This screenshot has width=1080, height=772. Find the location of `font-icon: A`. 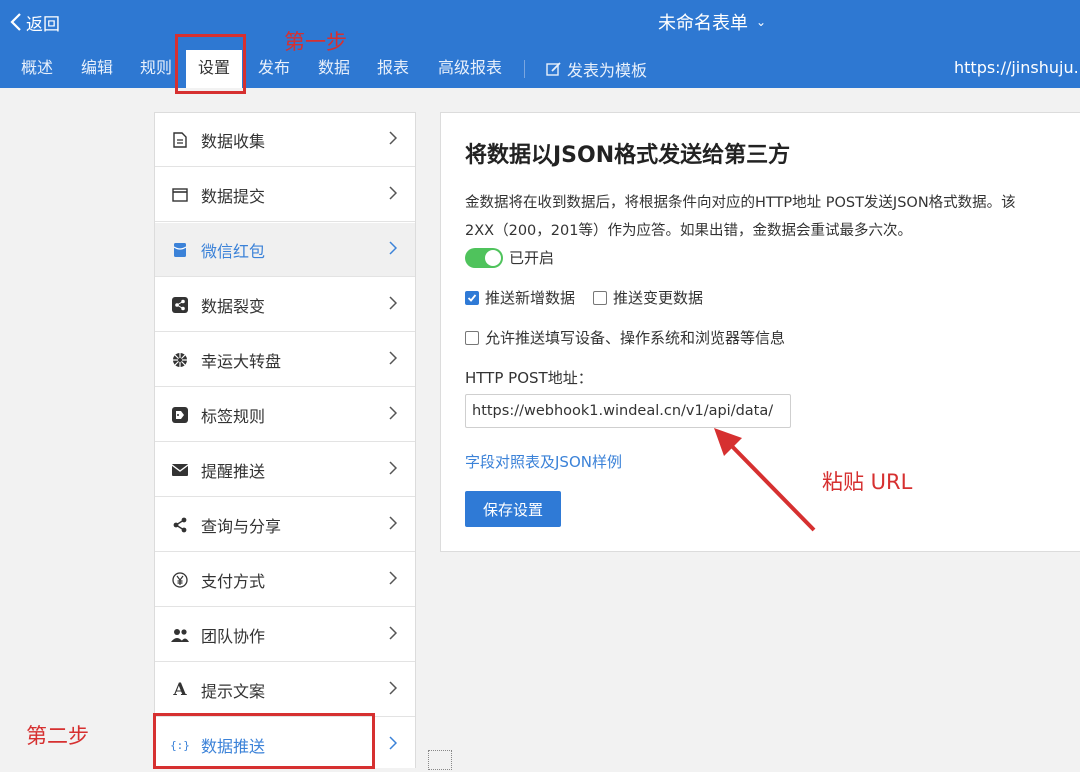

font-icon: A is located at coordinates (180, 689).